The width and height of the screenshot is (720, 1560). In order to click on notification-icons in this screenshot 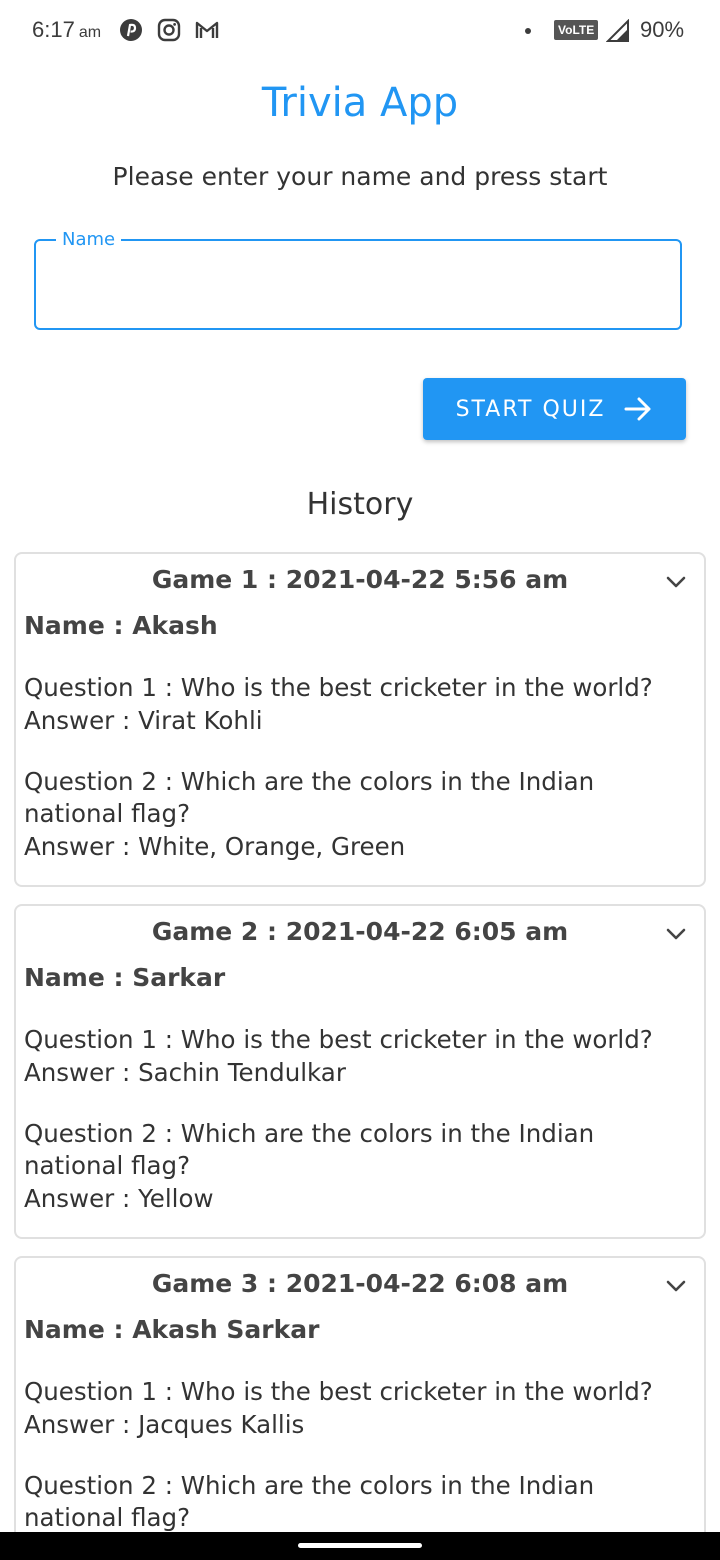, I will do `click(169, 30)`.